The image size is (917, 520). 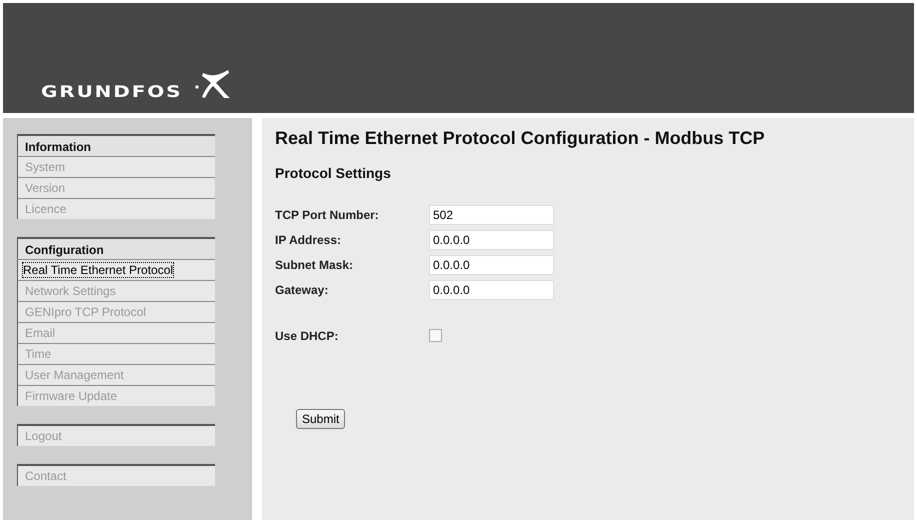 I want to click on menu-item: Real Time Ethernet Protocol, so click(x=116, y=270).